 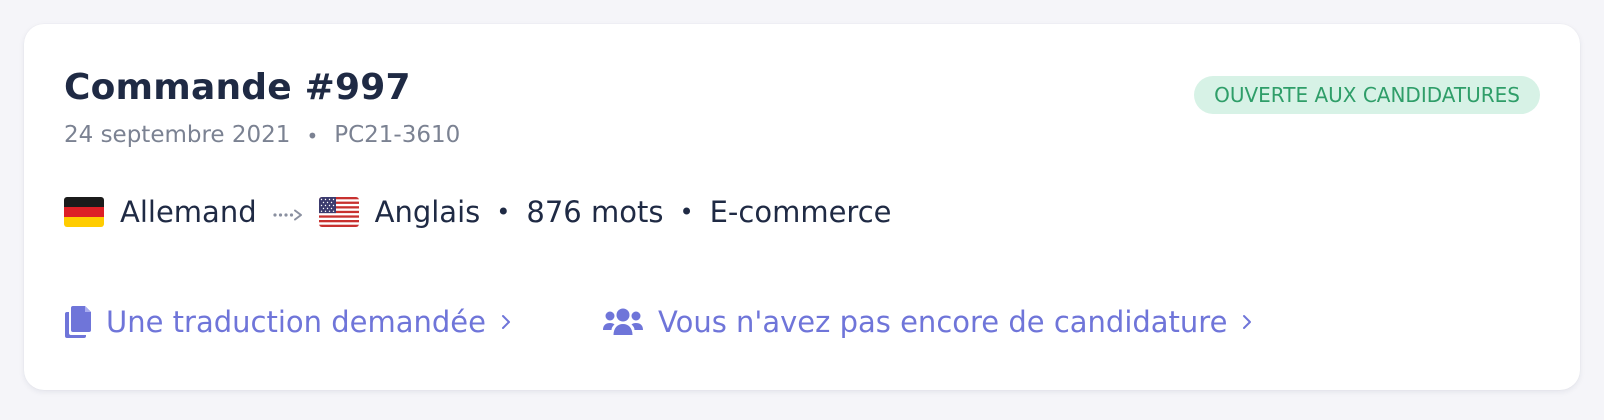 I want to click on target-language: Anglais, so click(x=427, y=212).